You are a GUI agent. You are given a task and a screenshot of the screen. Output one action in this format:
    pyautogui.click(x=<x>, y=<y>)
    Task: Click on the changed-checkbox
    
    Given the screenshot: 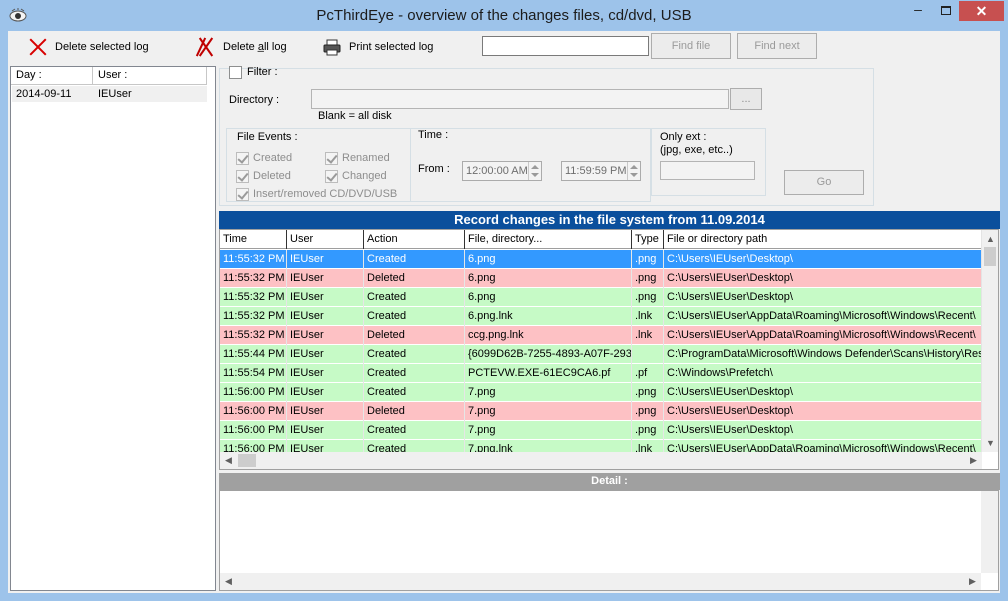 What is the action you would take?
    pyautogui.click(x=331, y=176)
    